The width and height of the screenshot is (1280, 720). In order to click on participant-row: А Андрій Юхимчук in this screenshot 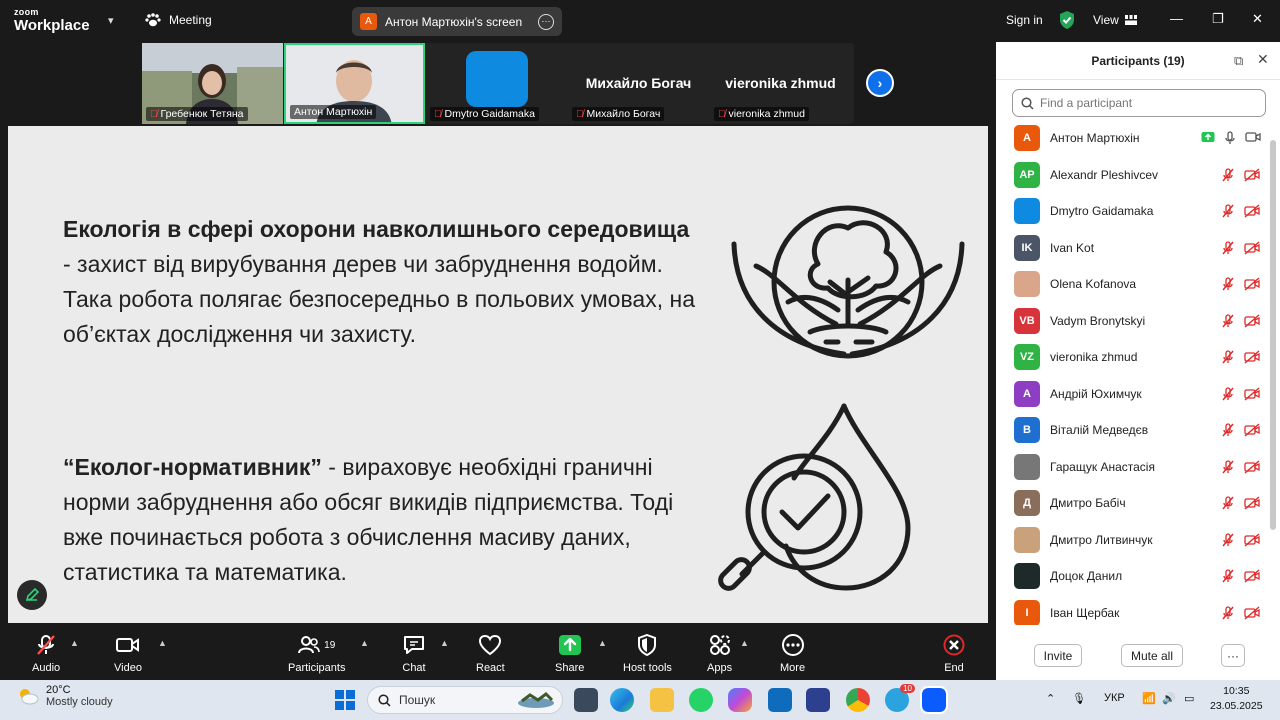, I will do `click(1133, 394)`.